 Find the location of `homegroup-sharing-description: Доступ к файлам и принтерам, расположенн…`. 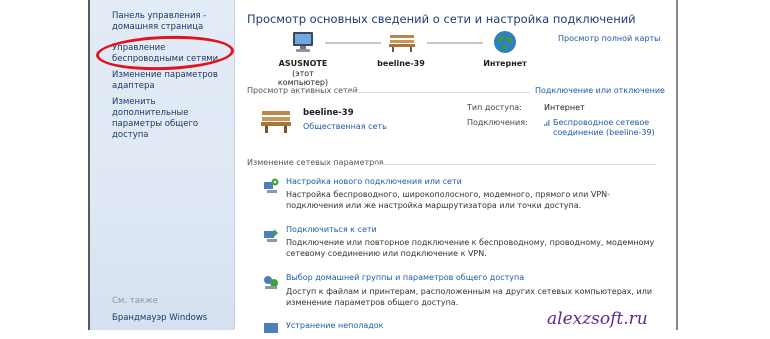

homegroup-sharing-description: Доступ к файлам и принтерам, расположенн… is located at coordinates (469, 297).